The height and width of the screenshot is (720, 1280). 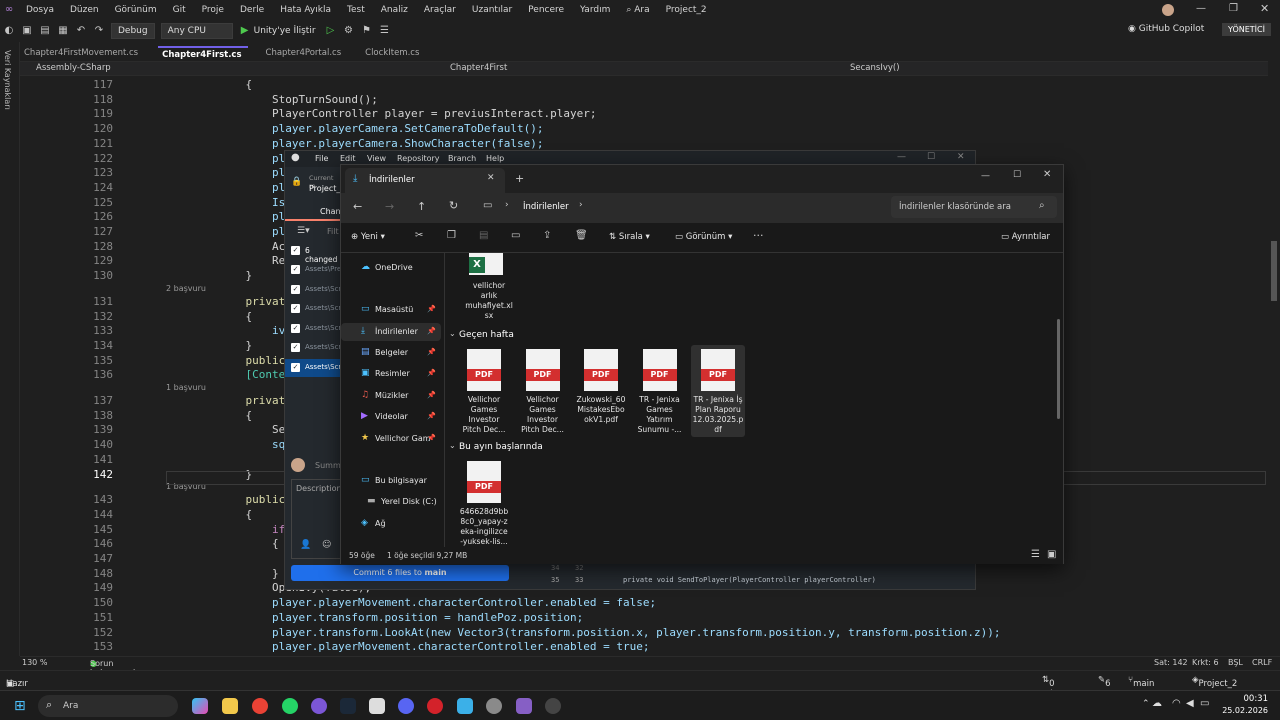 I want to click on file-explorer-app-icon, so click(x=230, y=706).